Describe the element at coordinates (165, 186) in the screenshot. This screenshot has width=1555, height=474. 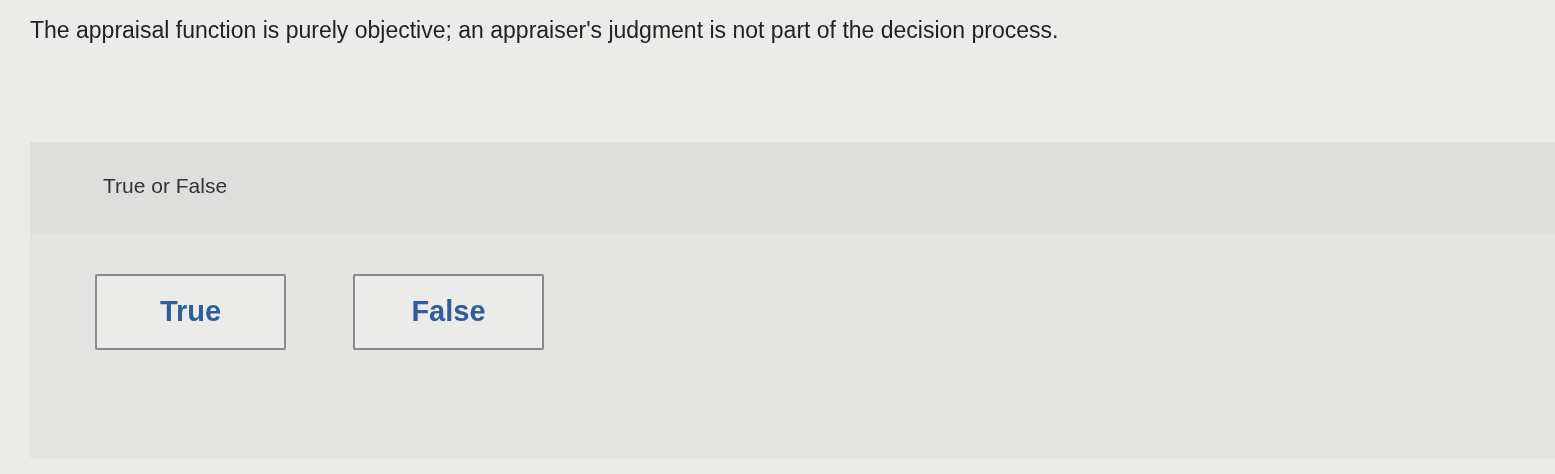
I see `prompt-text: True or False` at that location.